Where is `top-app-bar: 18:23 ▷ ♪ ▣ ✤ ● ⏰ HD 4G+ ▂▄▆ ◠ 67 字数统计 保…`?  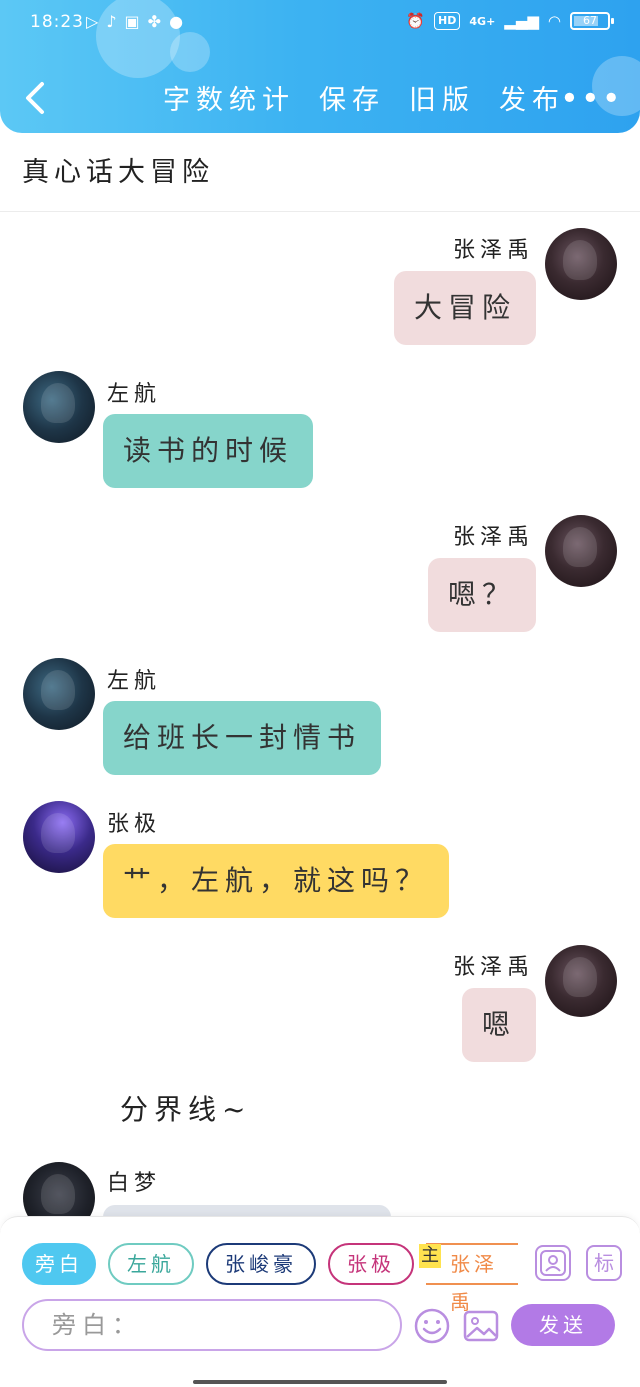 top-app-bar: 18:23 ▷ ♪ ▣ ✤ ● ⏰ HD 4G+ ▂▄▆ ◠ 67 字数统计 保… is located at coordinates (320, 66).